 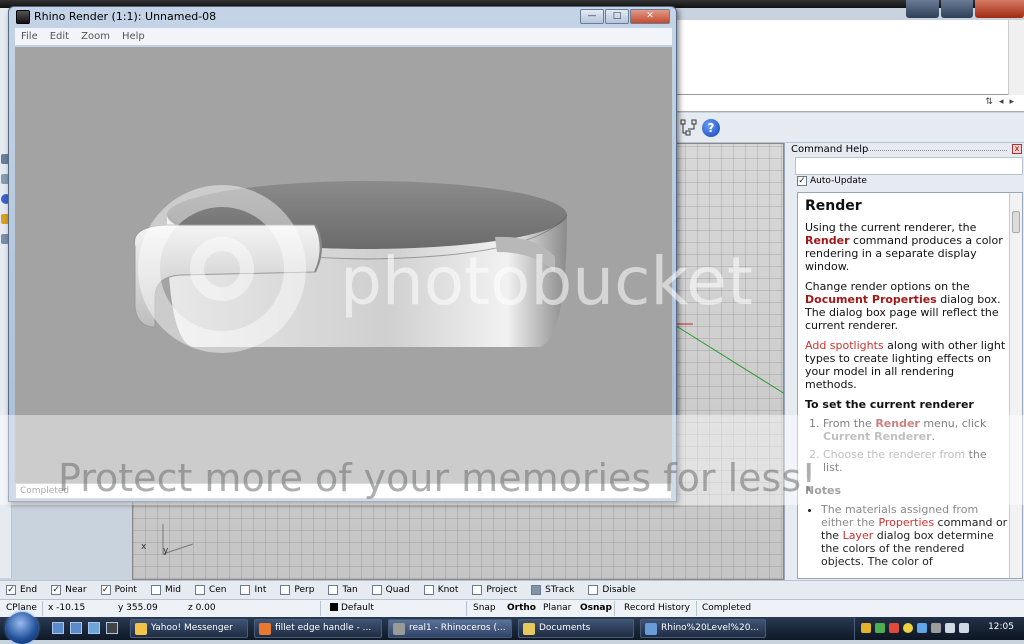 What do you see at coordinates (440, 590) in the screenshot?
I see `osnap-knot: Knot` at bounding box center [440, 590].